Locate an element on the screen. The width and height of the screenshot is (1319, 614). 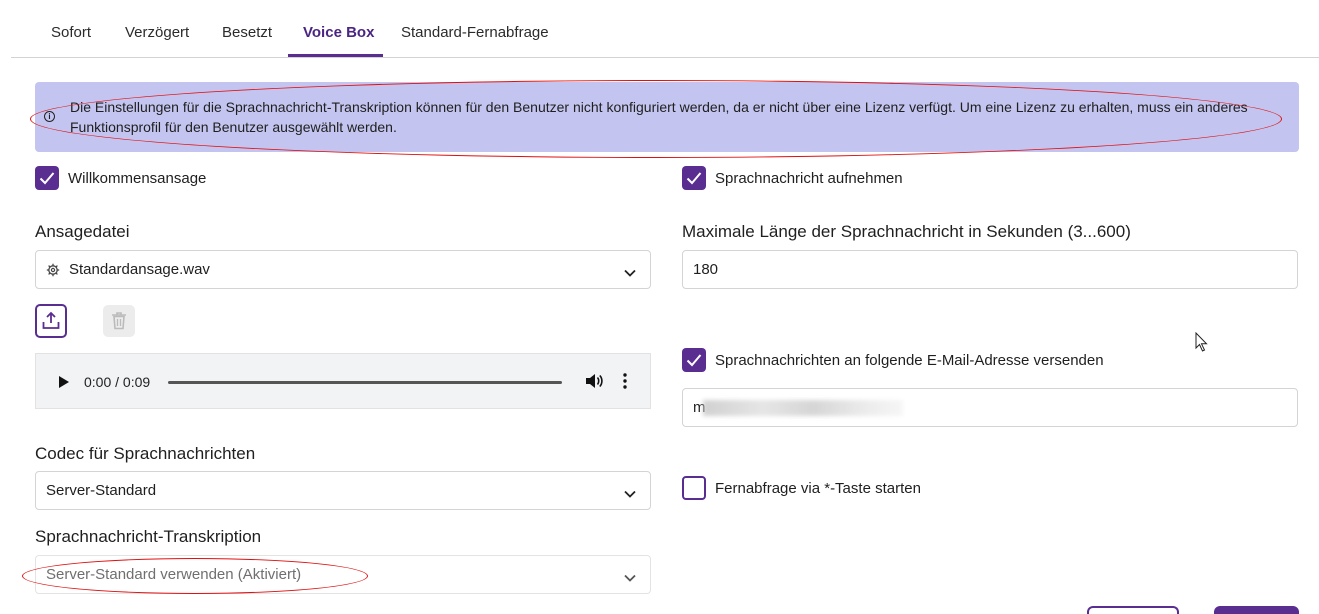
active-tab-indicator is located at coordinates (335, 55).